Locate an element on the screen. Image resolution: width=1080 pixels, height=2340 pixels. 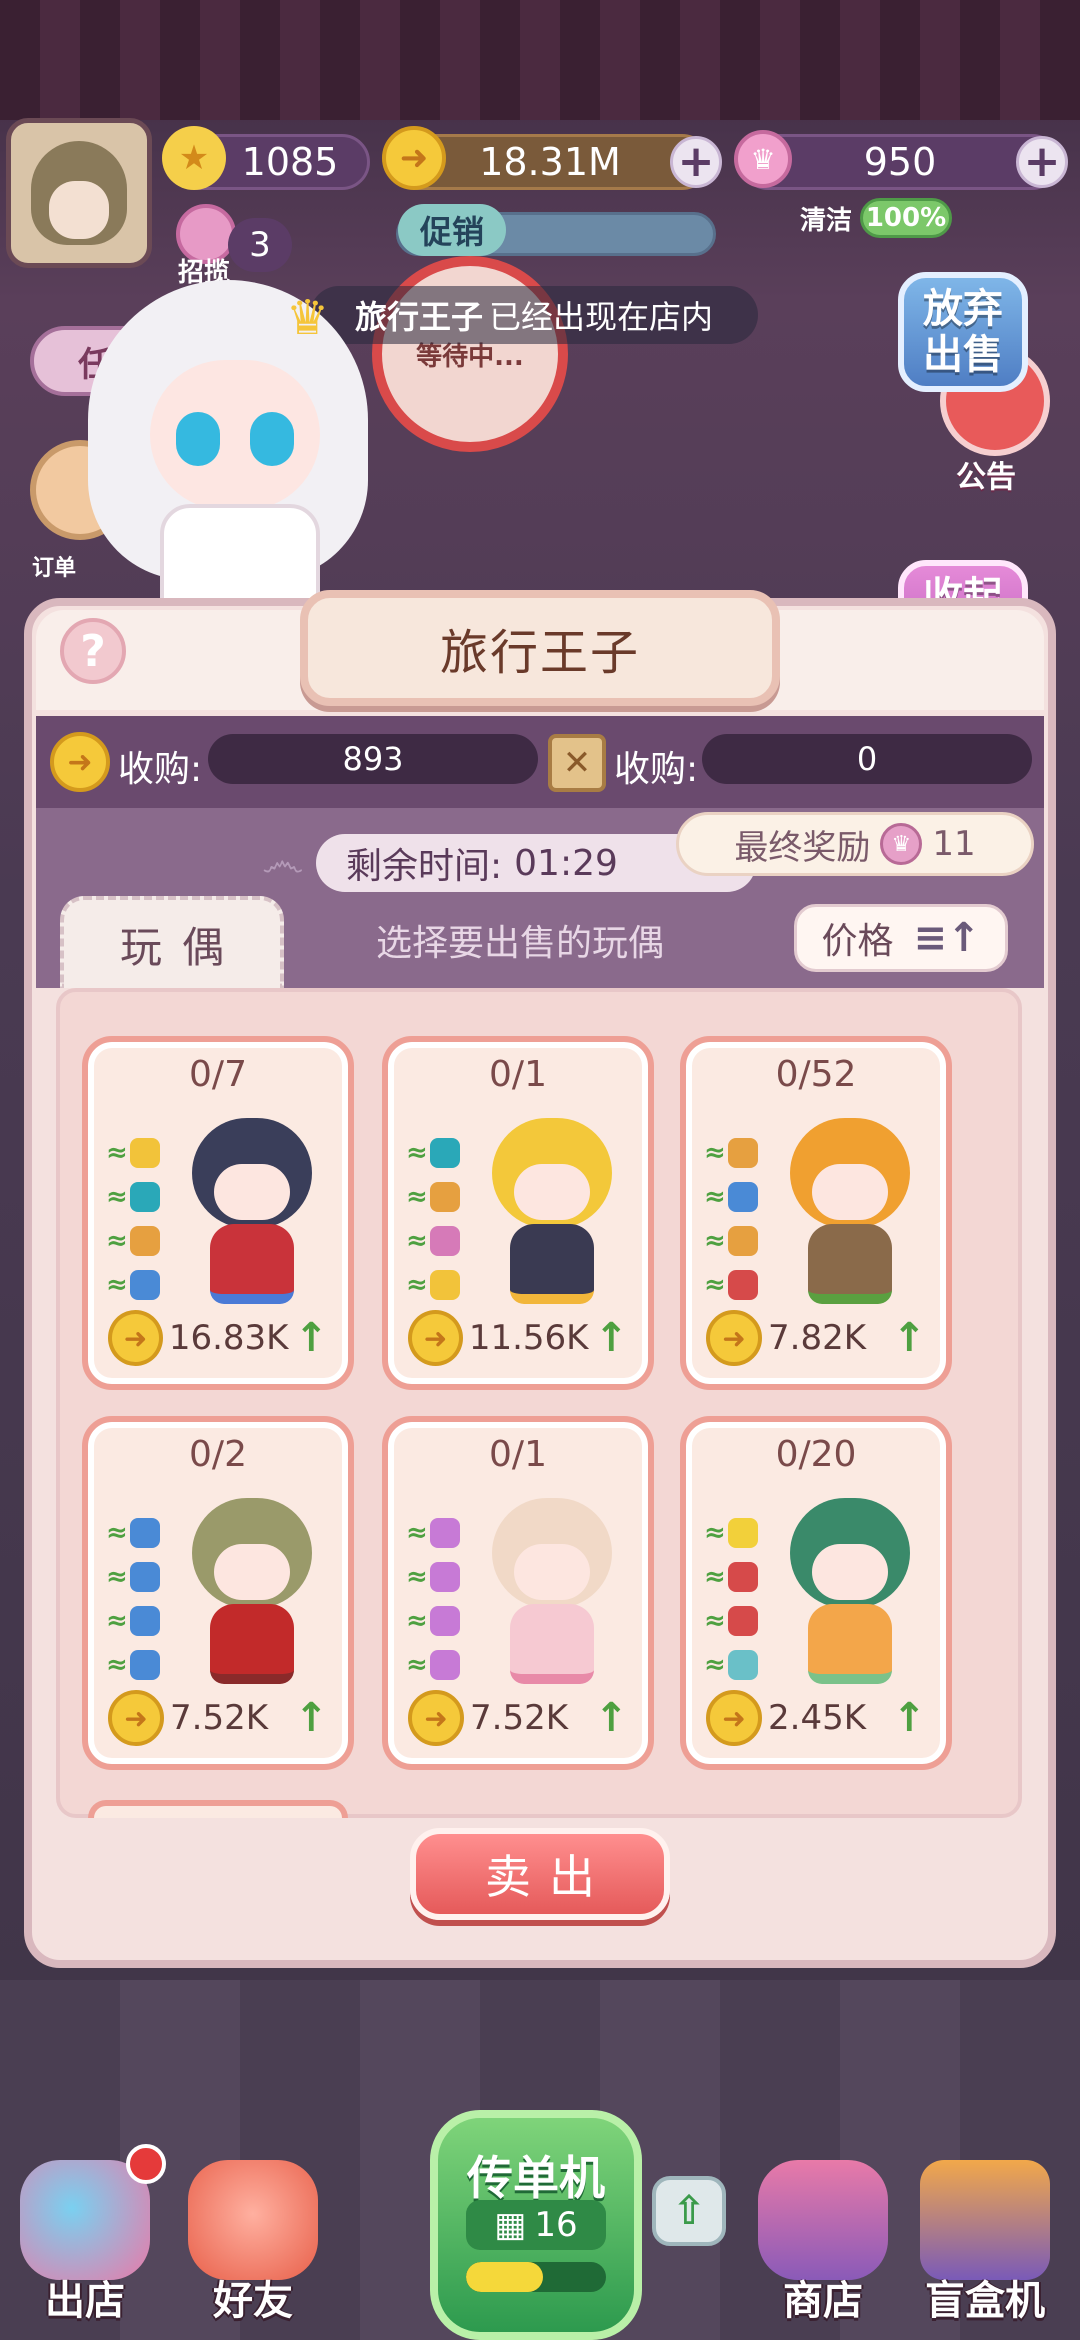
doll-stock-count: 0/20 is located at coordinates (816, 1454).